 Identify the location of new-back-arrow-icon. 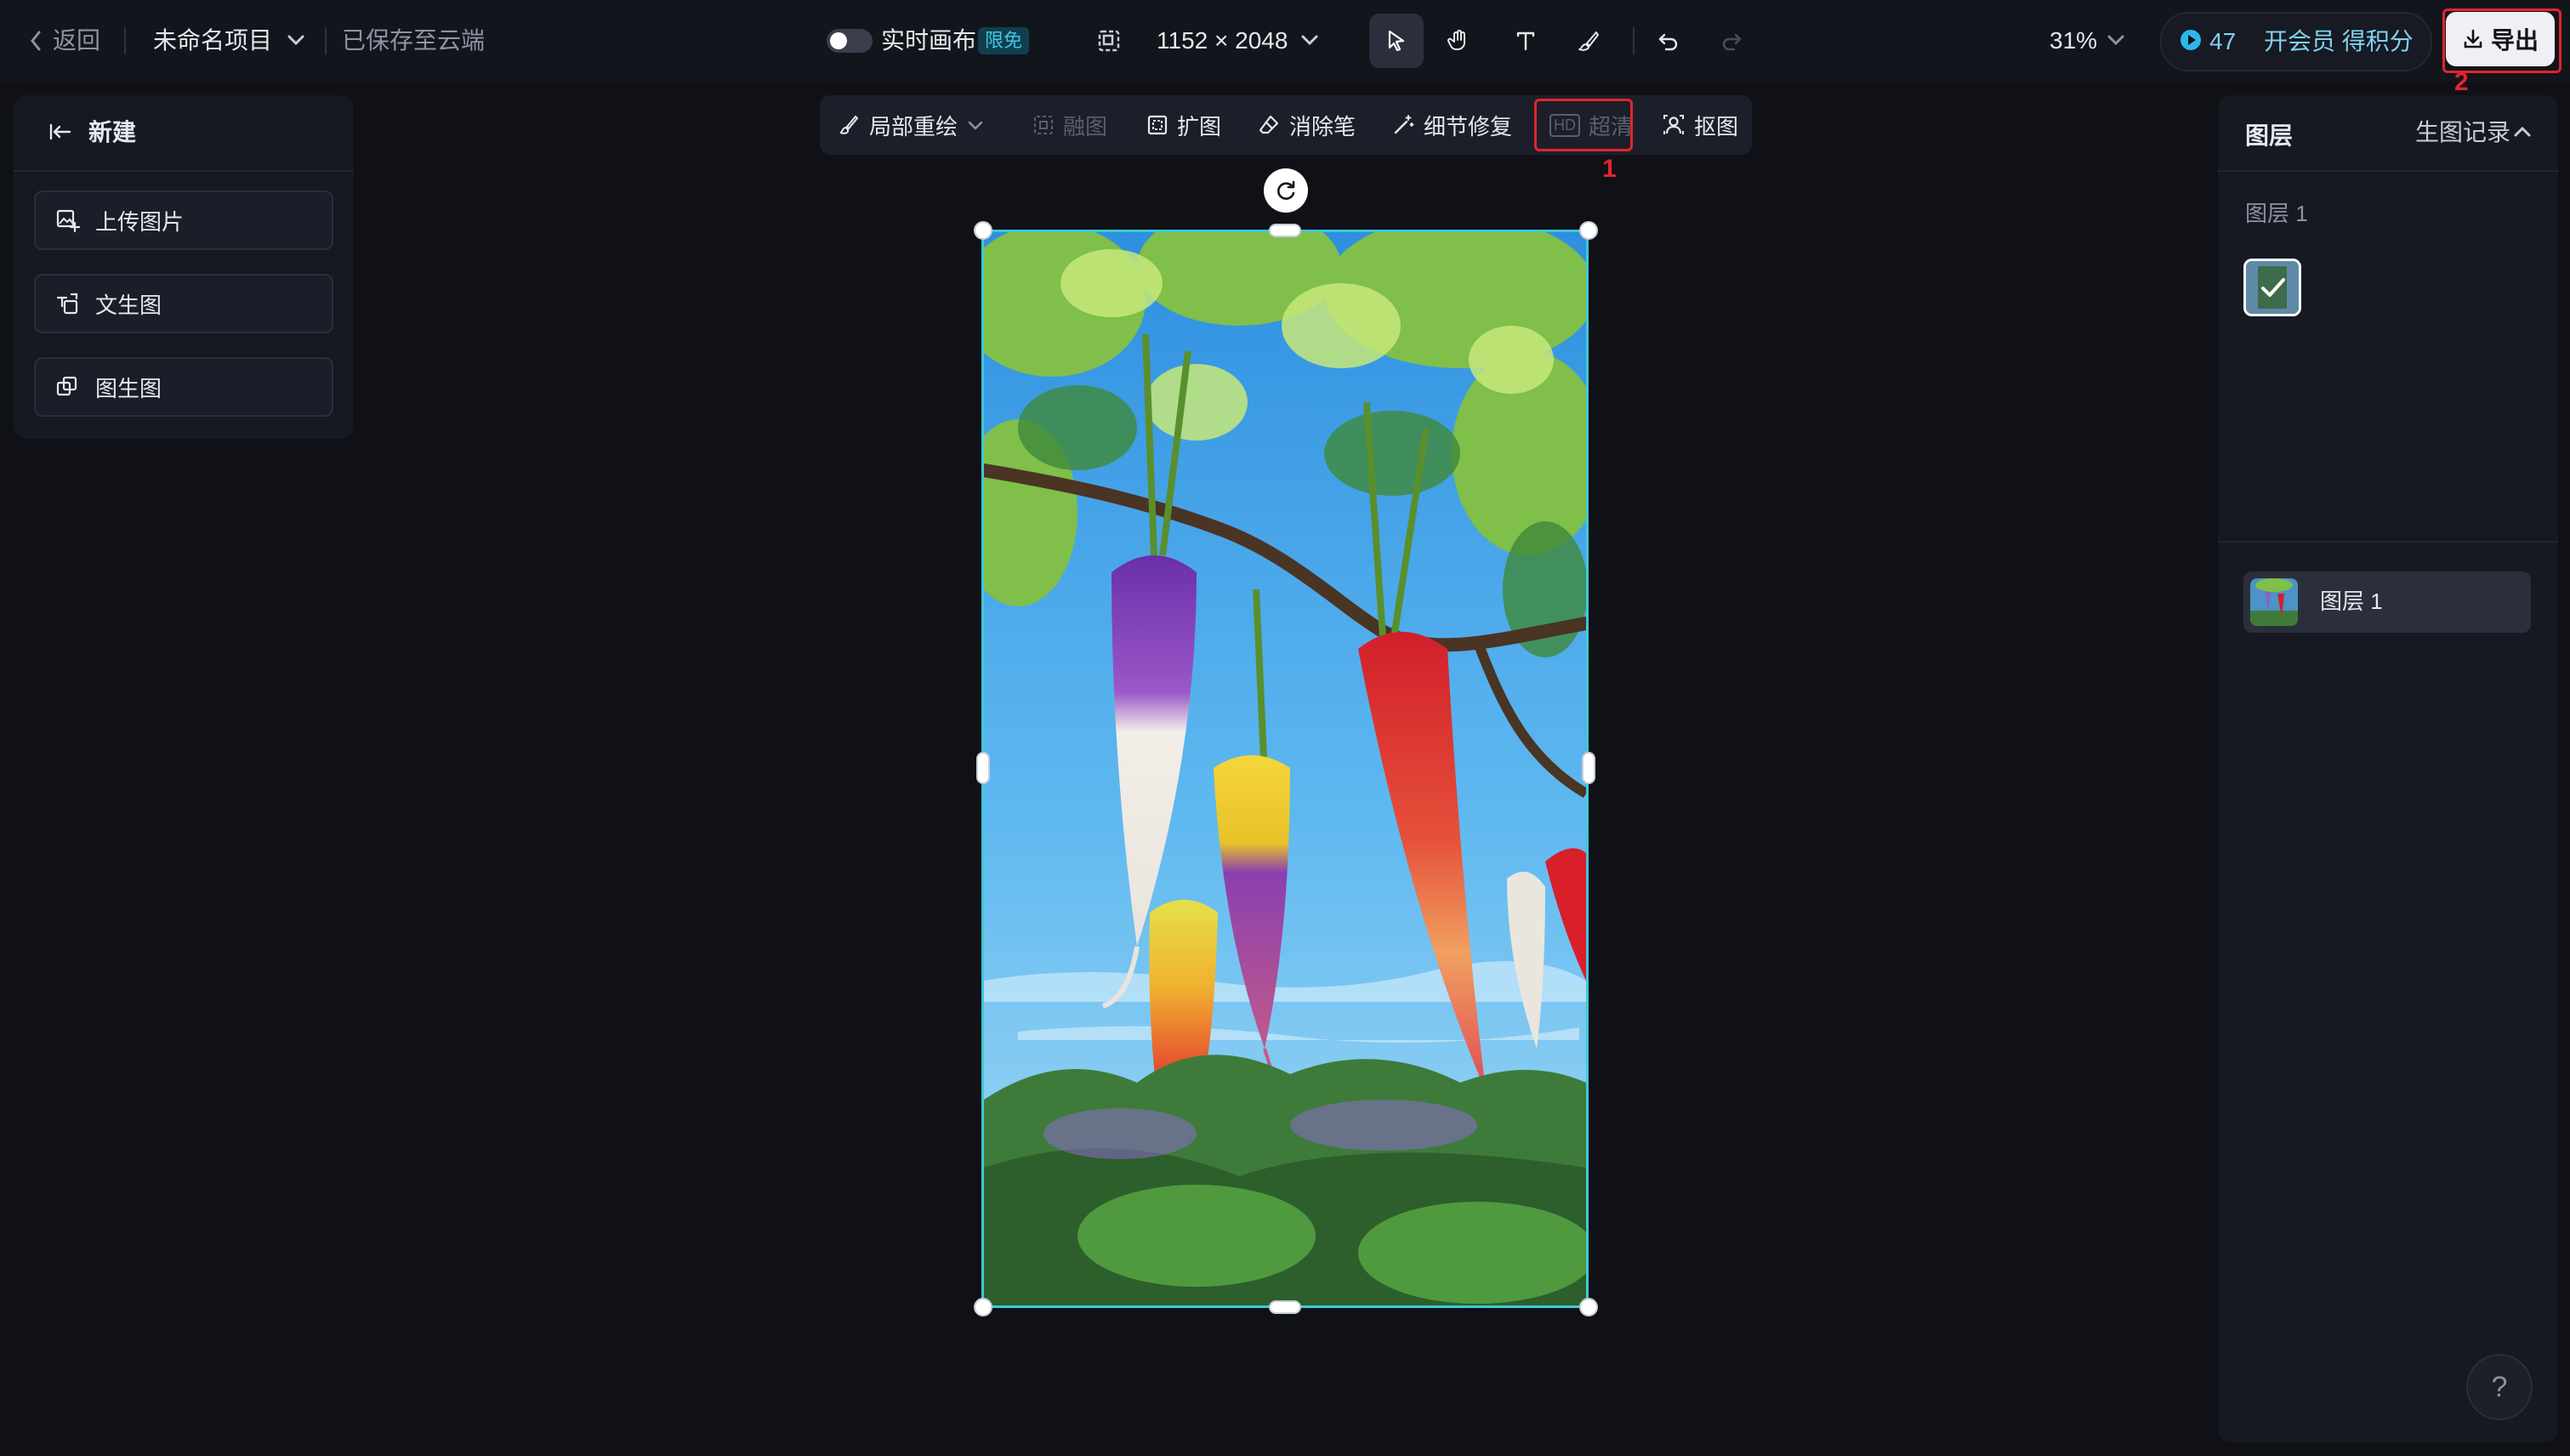
(61, 132).